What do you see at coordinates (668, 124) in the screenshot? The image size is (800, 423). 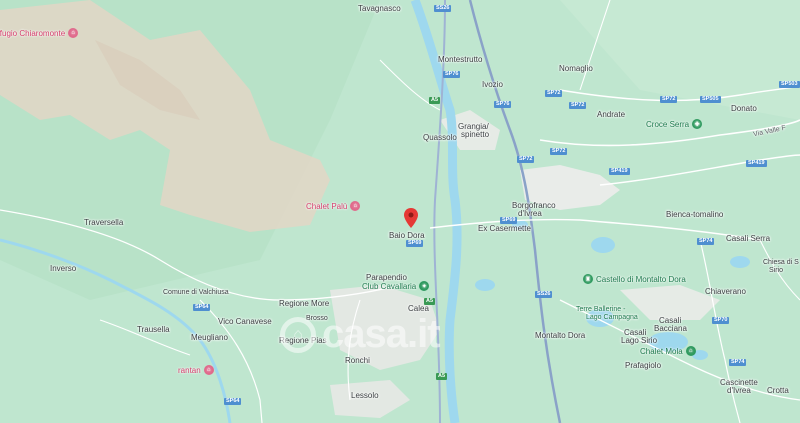 I see `poi-label: Croce Serra` at bounding box center [668, 124].